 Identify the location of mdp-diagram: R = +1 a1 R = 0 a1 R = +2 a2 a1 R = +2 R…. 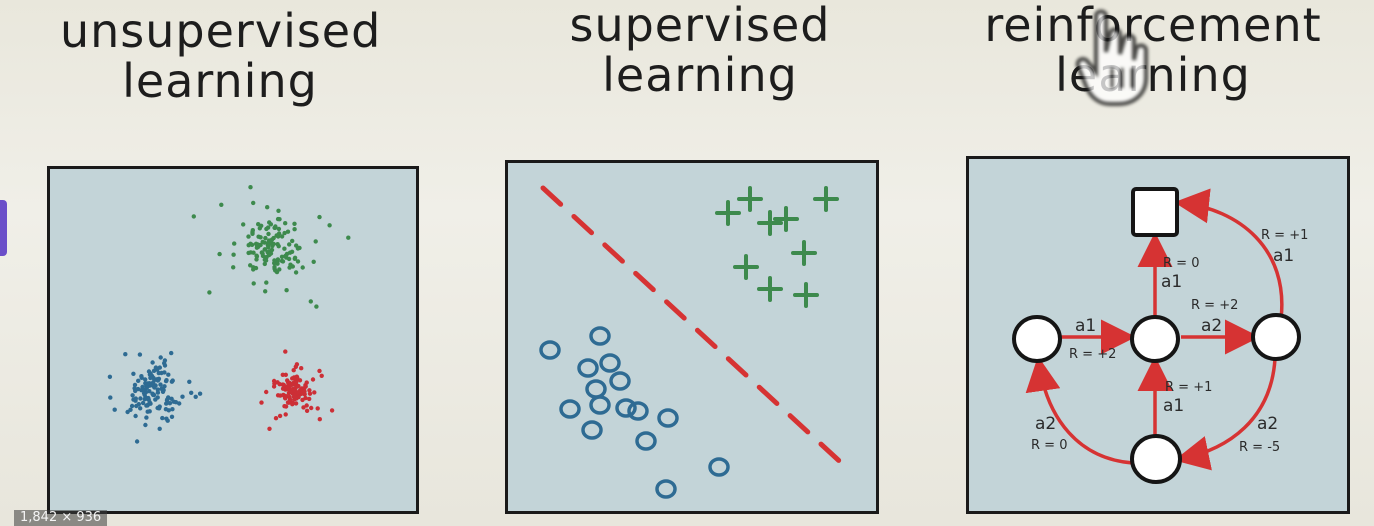
(1160, 335).